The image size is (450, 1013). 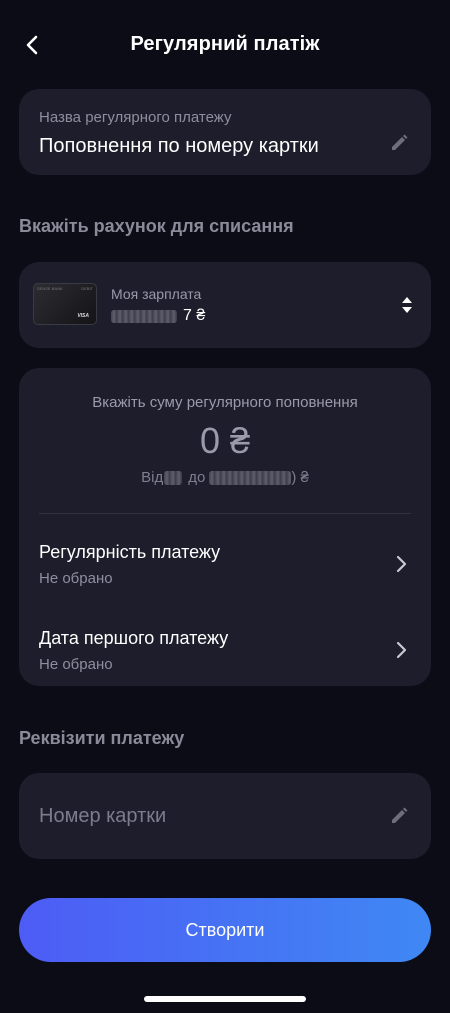 I want to click on account-section-title: Вкажіть рахунок для списання, so click(x=156, y=226).